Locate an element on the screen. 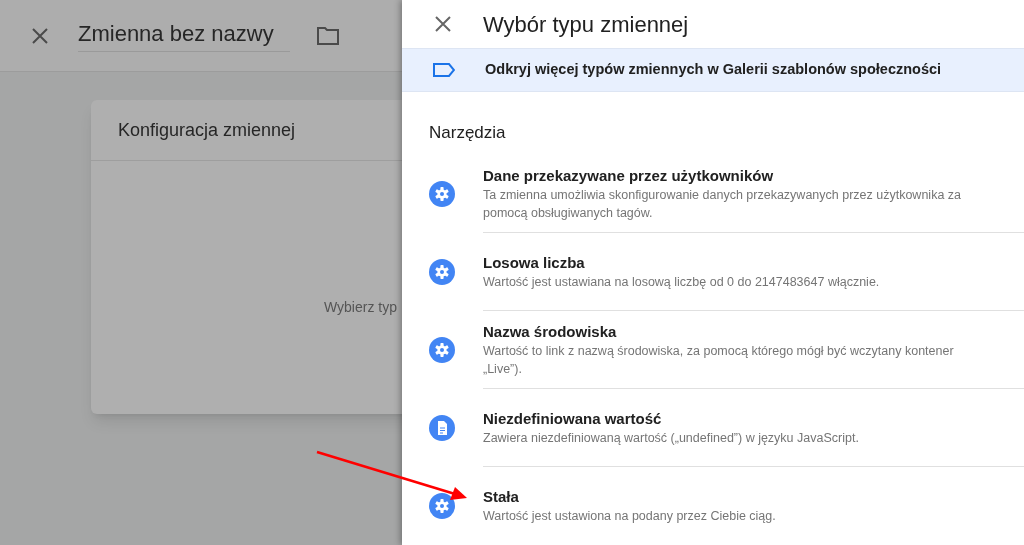 The height and width of the screenshot is (545, 1024). item-description: Wartość jest ustawiona na podany przez Ciebie ciąg. is located at coordinates (630, 516).